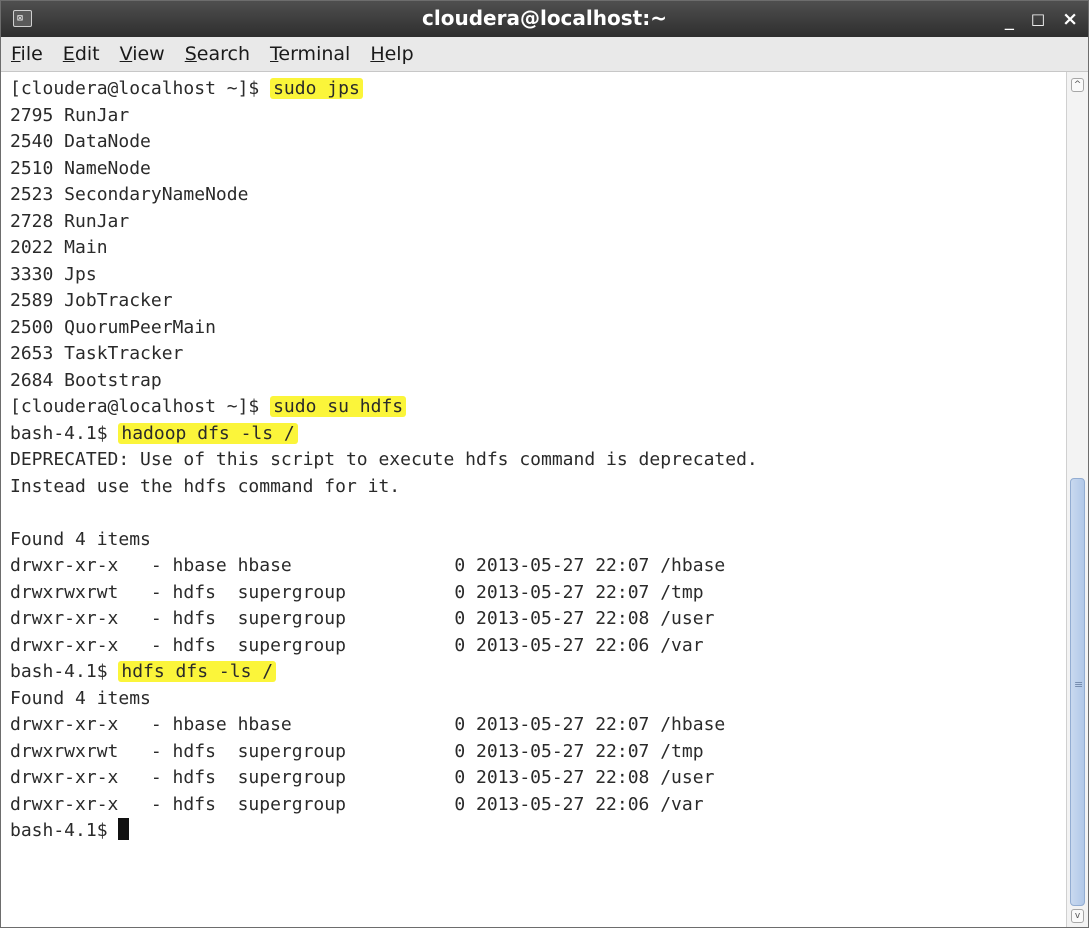 This screenshot has height=928, width=1089. What do you see at coordinates (1077, 85) in the screenshot?
I see `scroll-up-arrow-icon: ^` at bounding box center [1077, 85].